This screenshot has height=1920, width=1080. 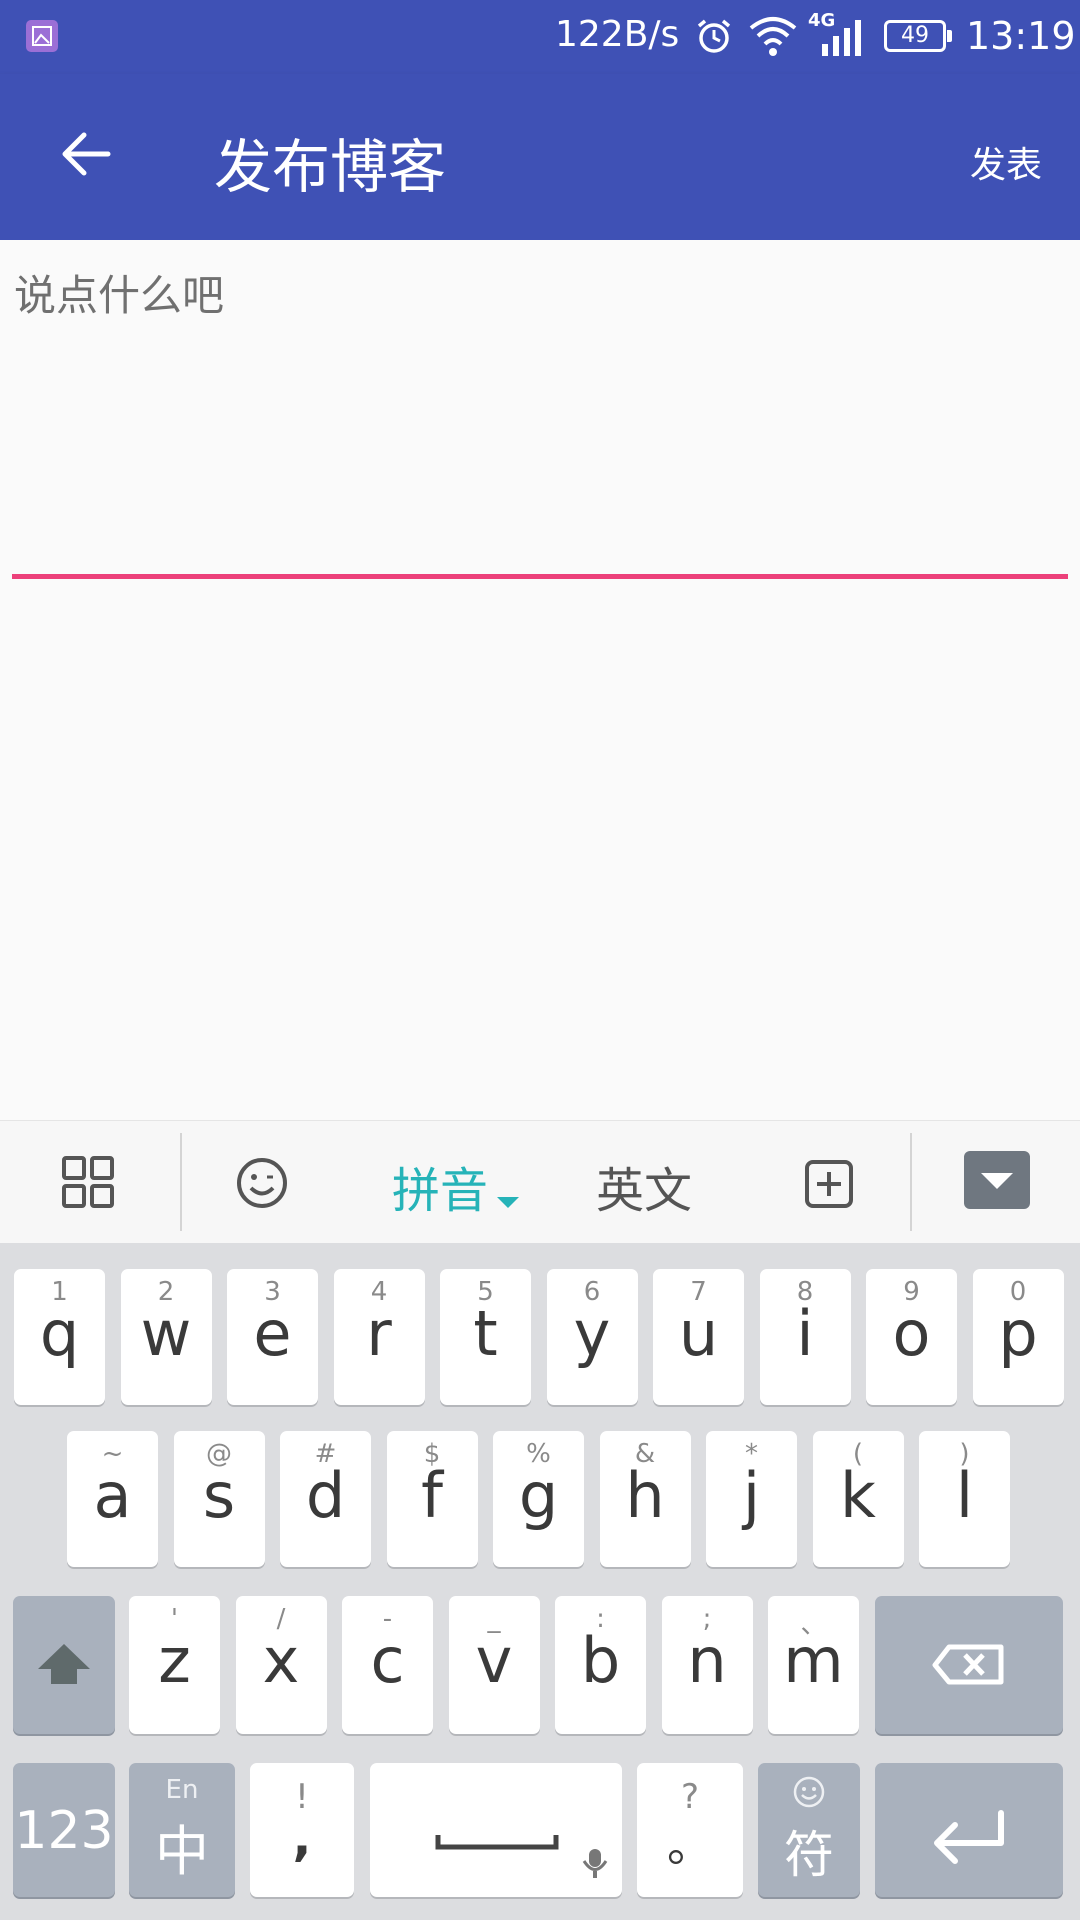 What do you see at coordinates (1018, 1333) in the screenshot?
I see `key-label: p` at bounding box center [1018, 1333].